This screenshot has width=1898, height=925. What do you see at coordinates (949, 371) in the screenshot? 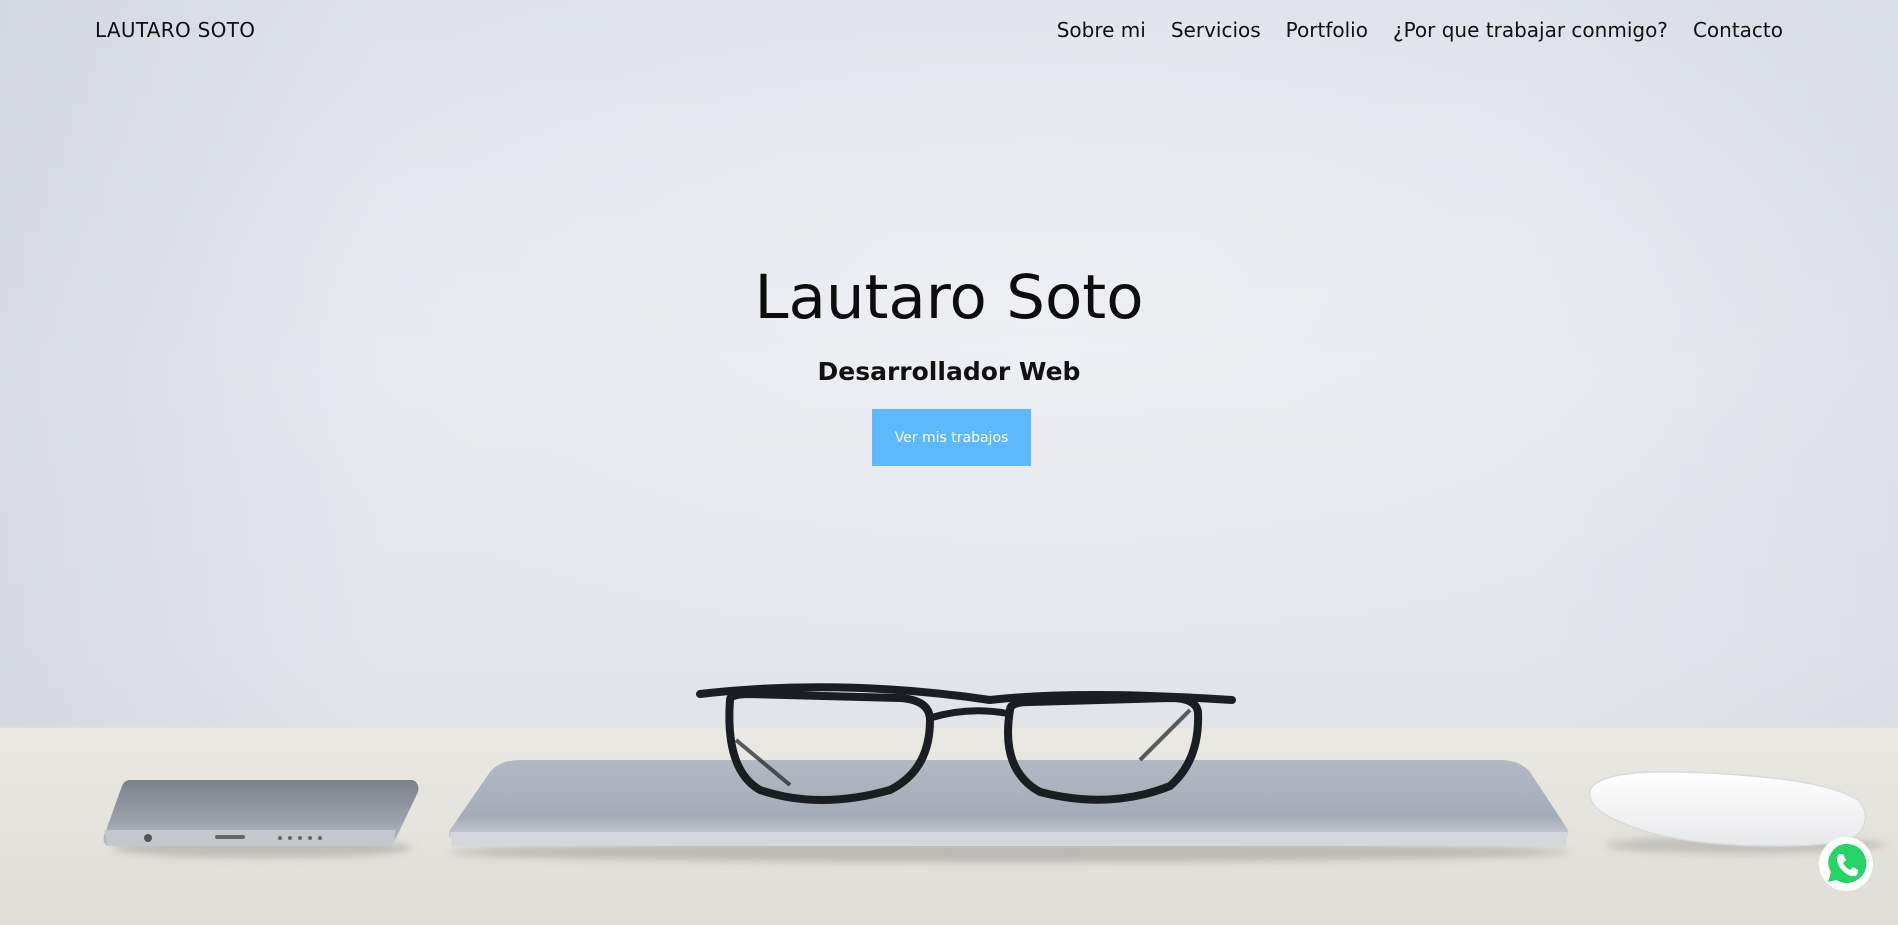
I see `hero-subtitle: Desarrollador Web` at bounding box center [949, 371].